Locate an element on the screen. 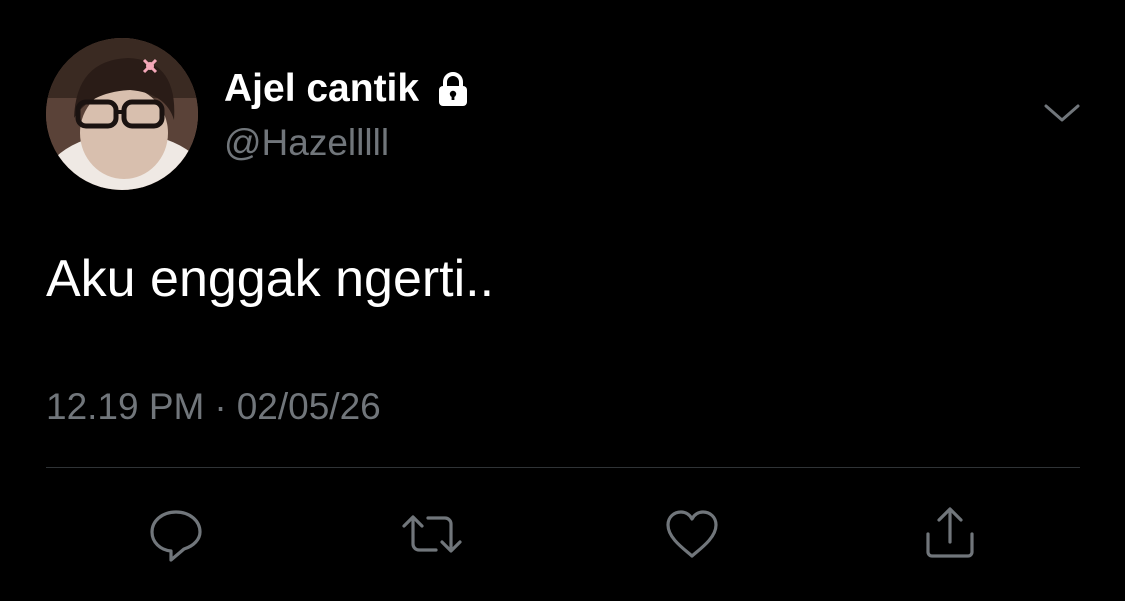 Image resolution: width=1125 pixels, height=601 pixels. share-button is located at coordinates (950, 534).